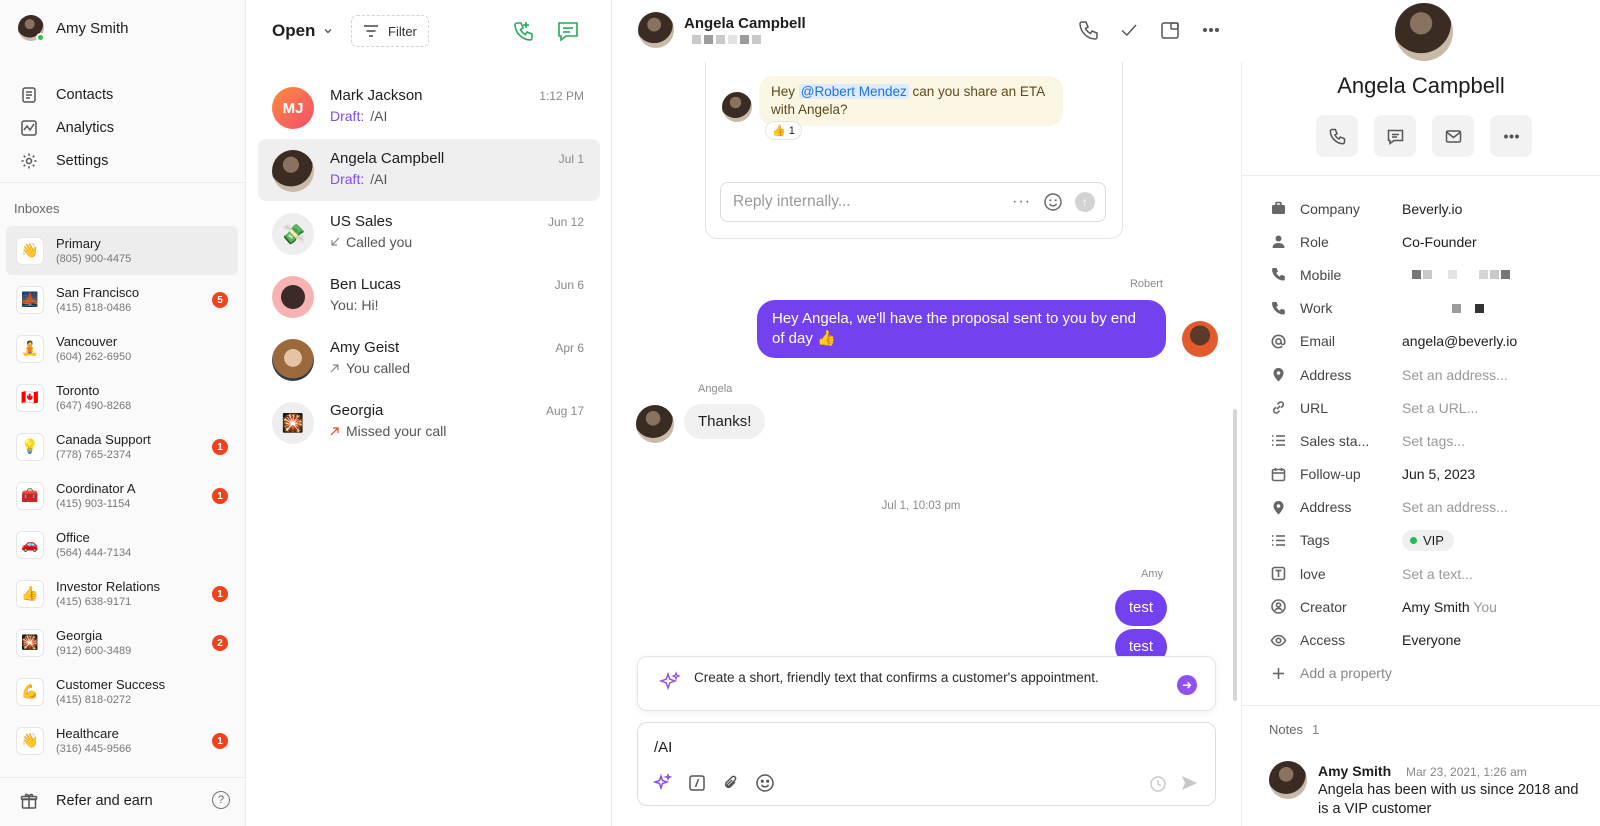 This screenshot has width=1600, height=826. I want to click on plus-icon, so click(1278, 673).